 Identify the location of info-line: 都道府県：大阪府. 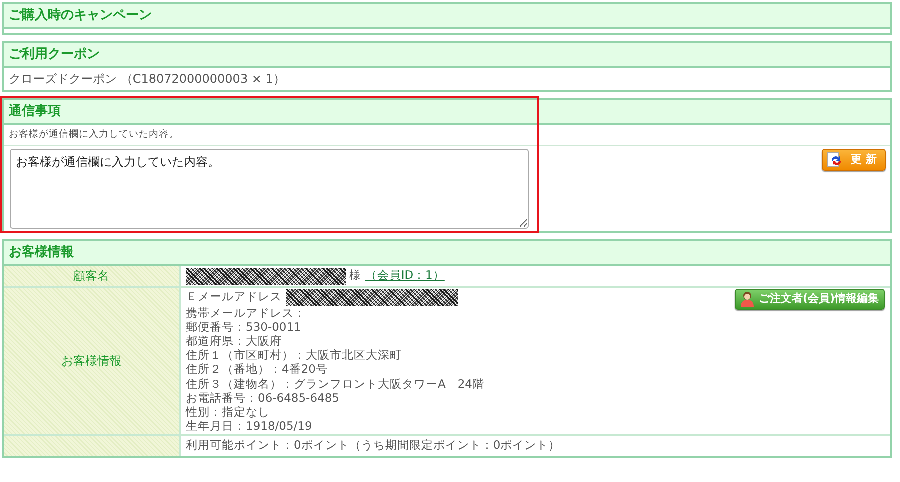
(234, 341).